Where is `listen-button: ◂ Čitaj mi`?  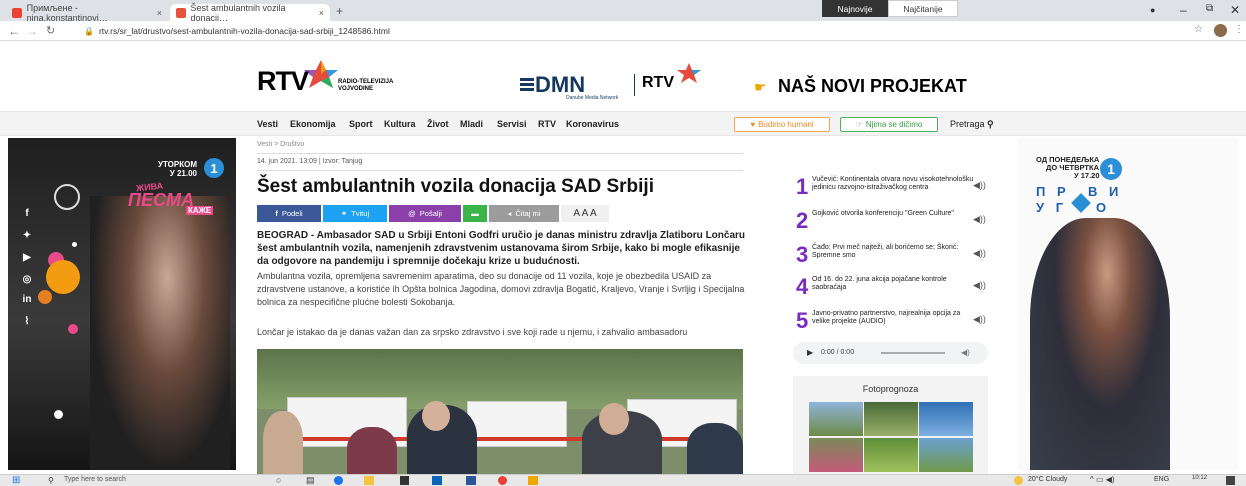 listen-button: ◂ Čitaj mi is located at coordinates (524, 213).